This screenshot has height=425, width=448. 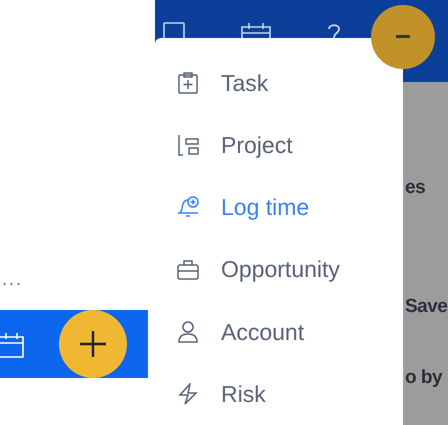 I want to click on briefcase-icon, so click(x=188, y=270).